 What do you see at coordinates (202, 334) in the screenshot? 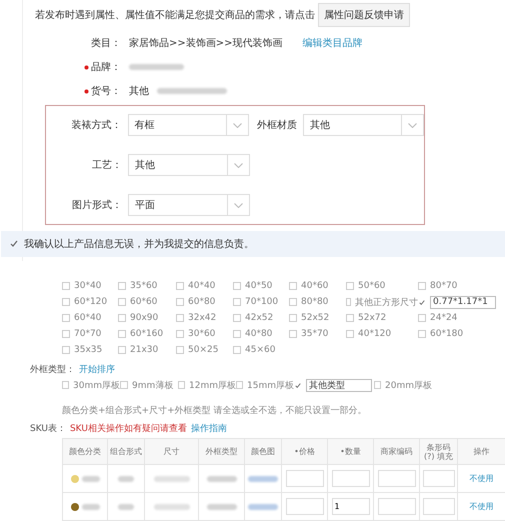
I see `option-label: 30*60` at bounding box center [202, 334].